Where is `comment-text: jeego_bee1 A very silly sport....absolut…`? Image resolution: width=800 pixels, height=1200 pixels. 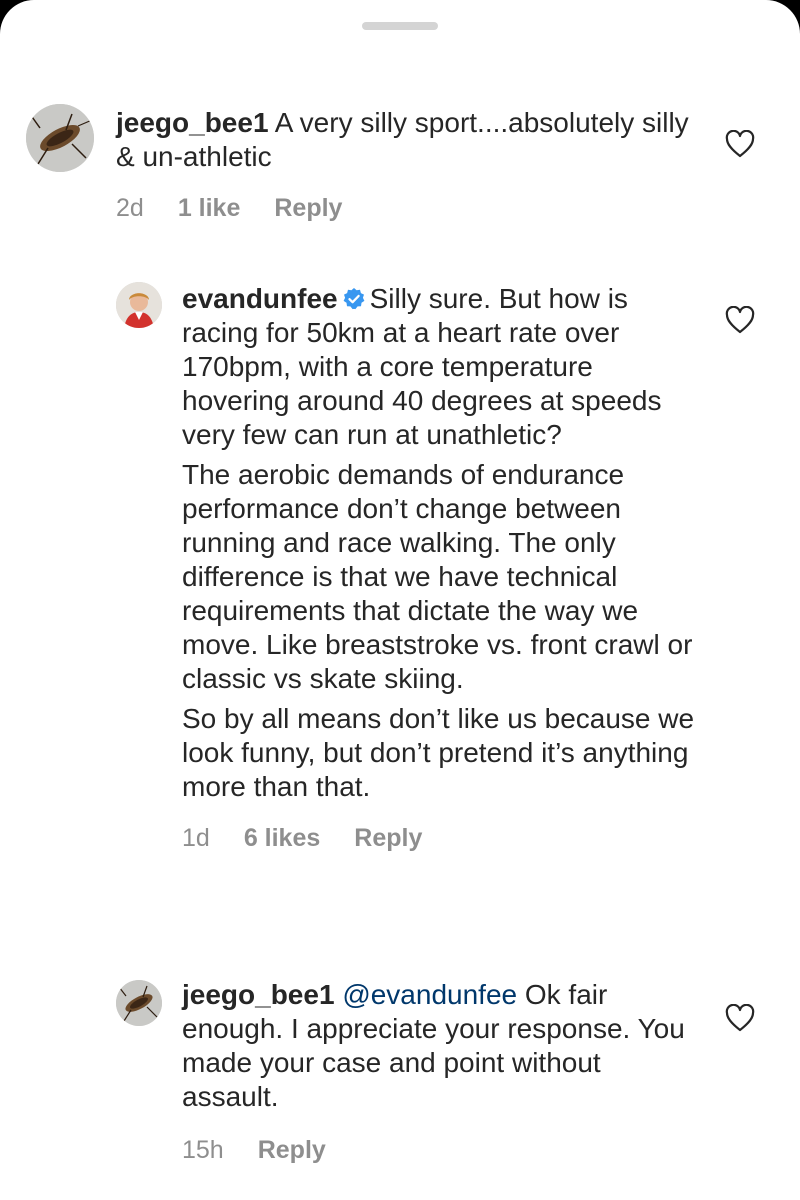
comment-text: jeego_bee1 A very silly sport....absolut… is located at coordinates (411, 140).